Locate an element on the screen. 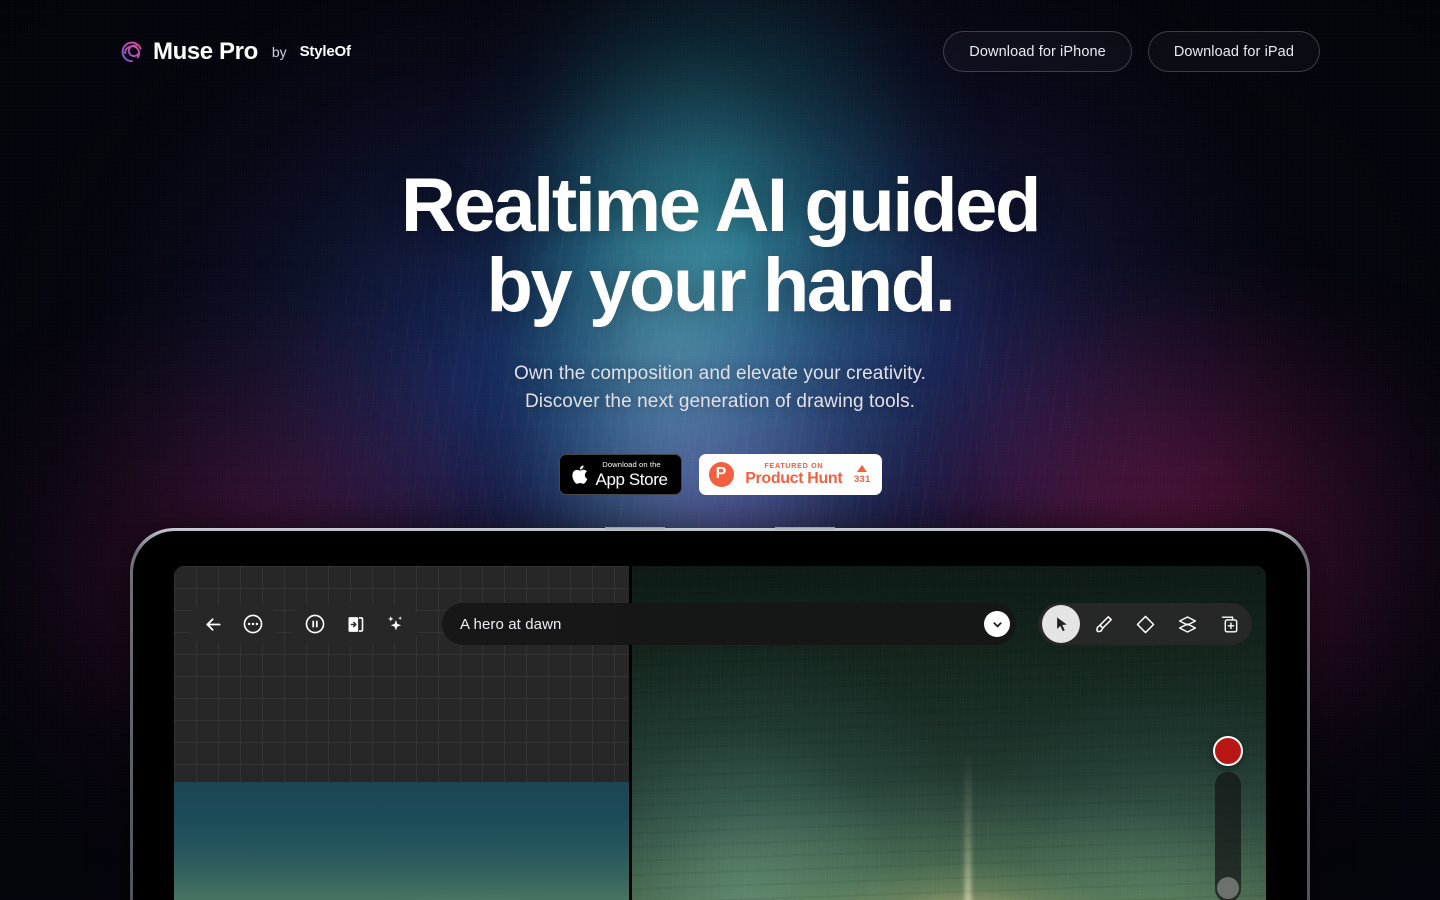 The height and width of the screenshot is (900, 1440). tablet-slot-left is located at coordinates (635, 528).